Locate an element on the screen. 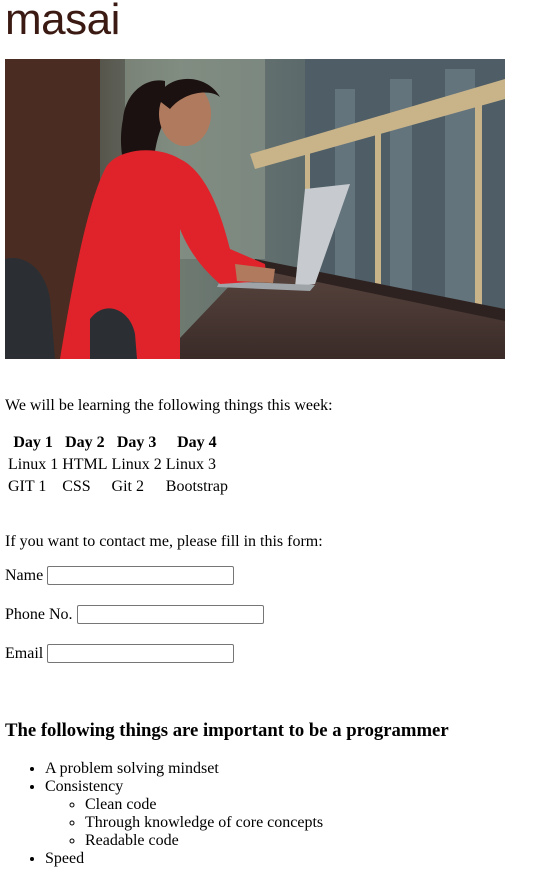  phone-field-row: Phone No. is located at coordinates (134, 614).